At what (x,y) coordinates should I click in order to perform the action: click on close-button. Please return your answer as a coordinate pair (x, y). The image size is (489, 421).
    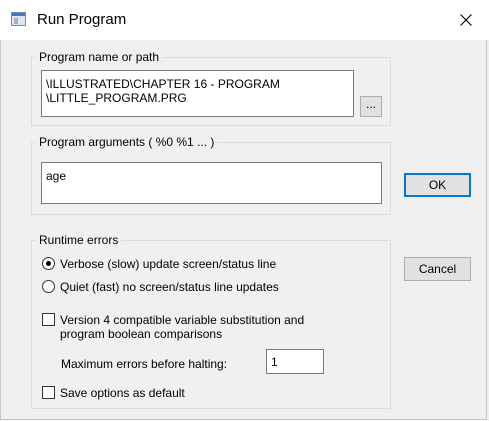
    Looking at the image, I should click on (466, 20).